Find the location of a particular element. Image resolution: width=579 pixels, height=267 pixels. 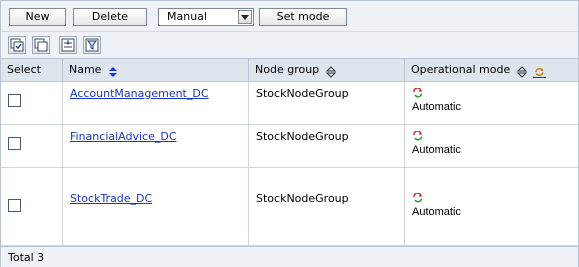

select-all-icon is located at coordinates (17, 45).